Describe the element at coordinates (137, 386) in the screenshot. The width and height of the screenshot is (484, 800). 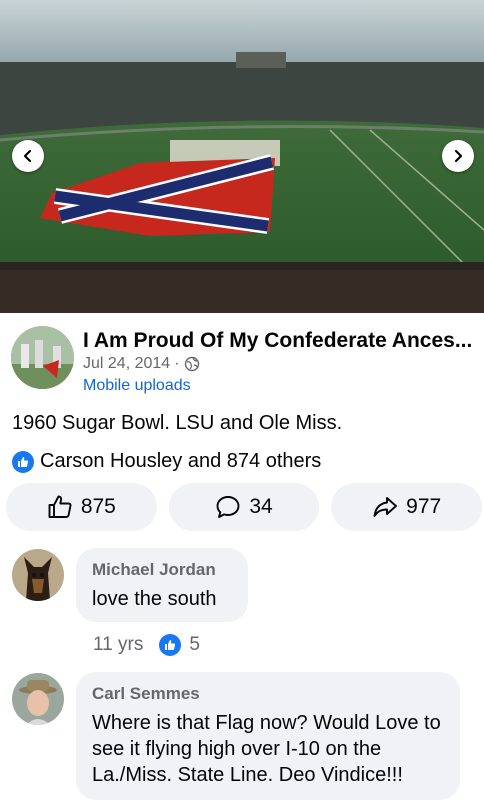
I see `album-link: Mobile uploads` at that location.